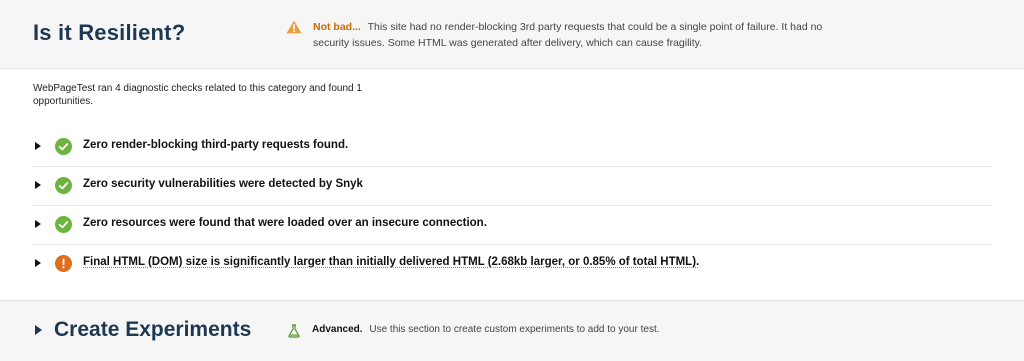  What do you see at coordinates (109, 33) in the screenshot?
I see `section-title: Is it Resilient?` at bounding box center [109, 33].